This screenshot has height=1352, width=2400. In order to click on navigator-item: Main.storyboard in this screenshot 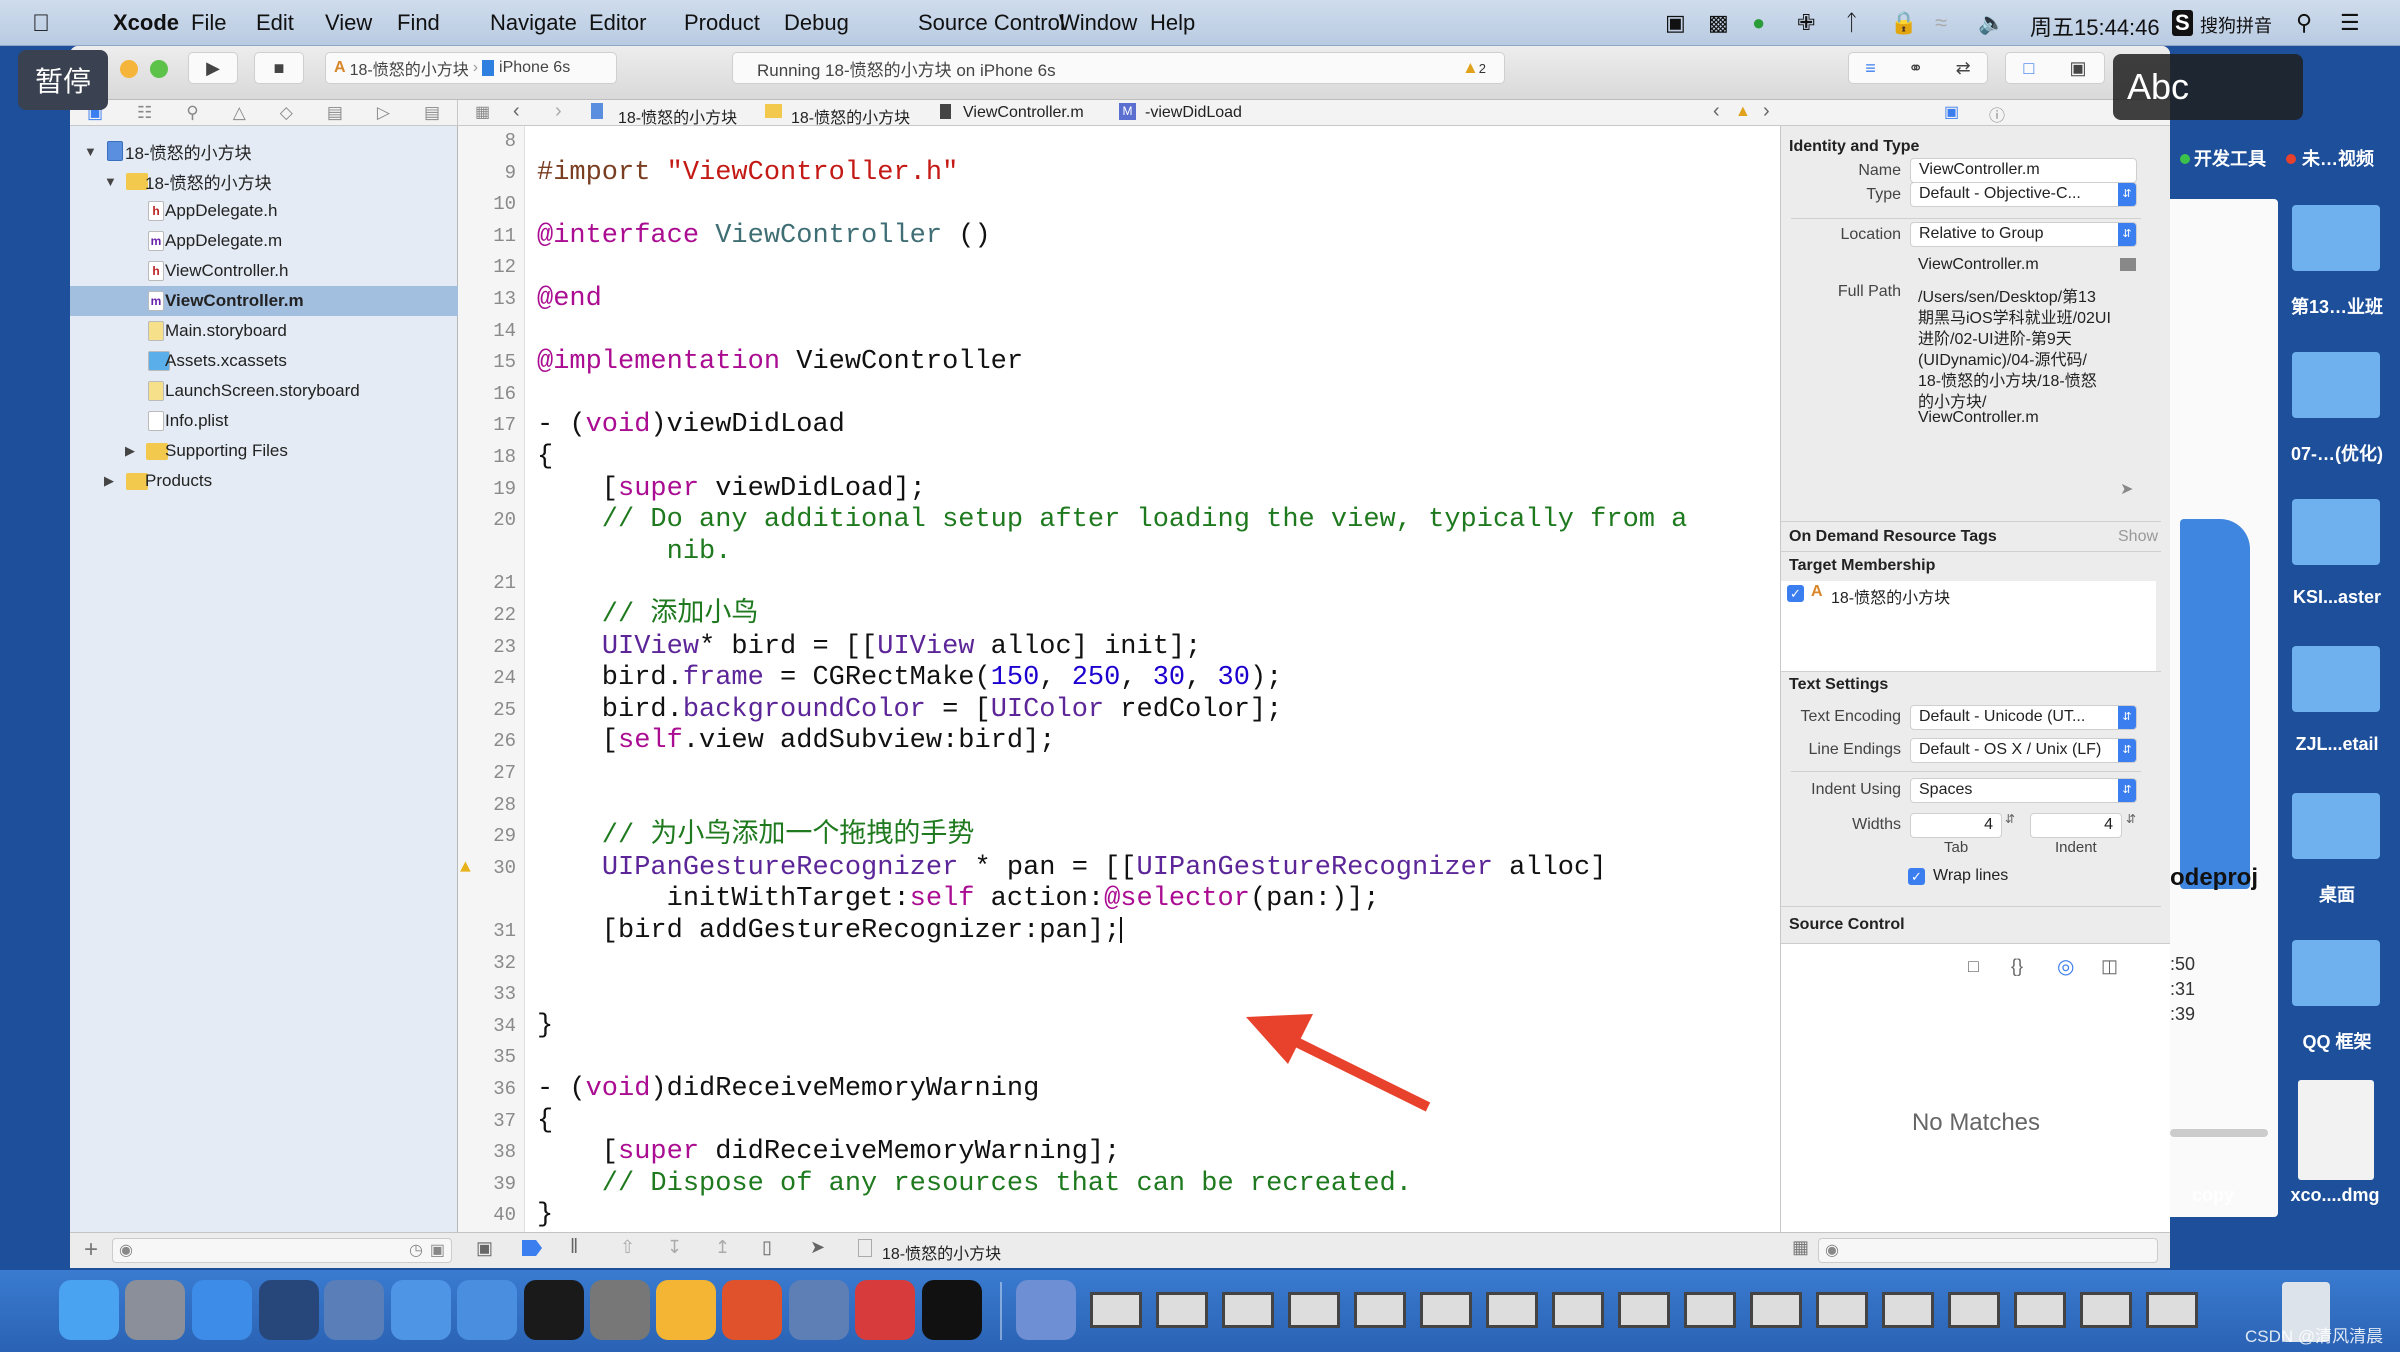, I will do `click(264, 331)`.